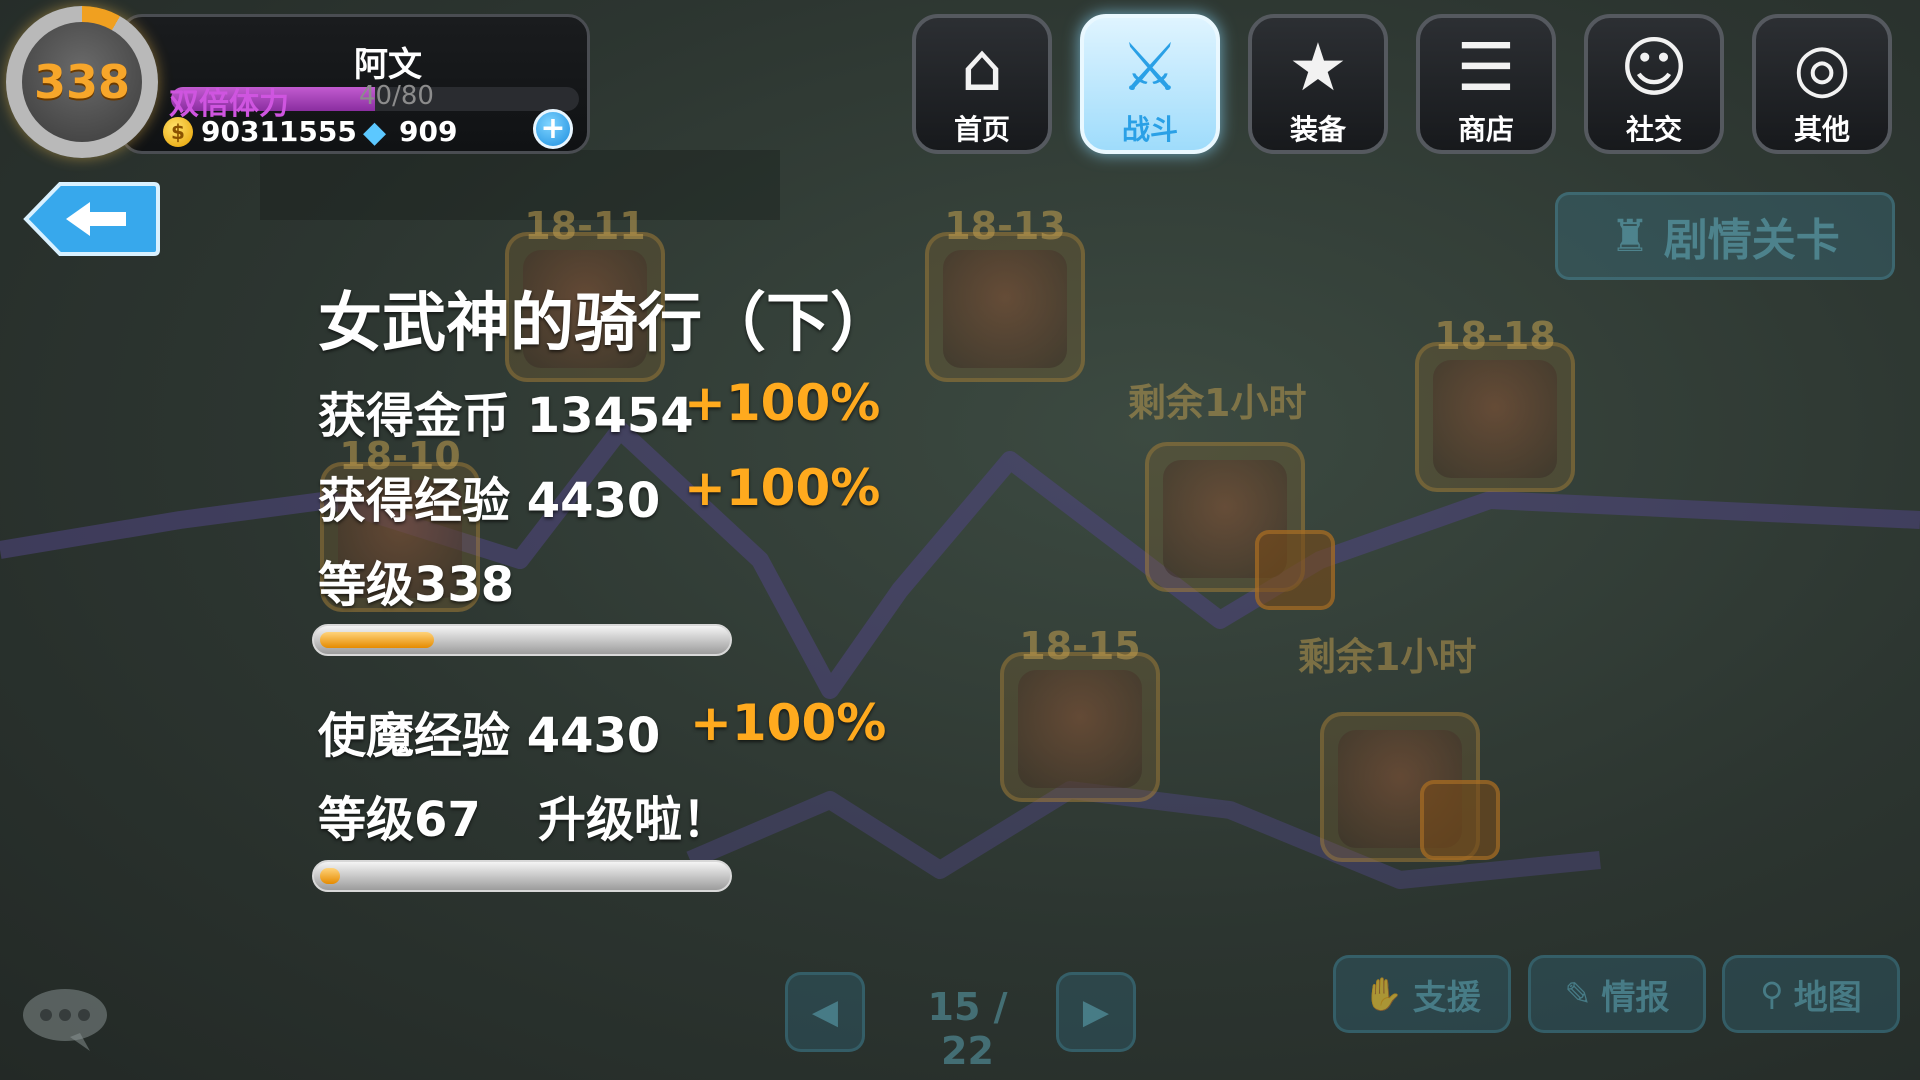 The height and width of the screenshot is (1080, 1920). Describe the element at coordinates (1630, 236) in the screenshot. I see `castle-icon: ♜` at that location.